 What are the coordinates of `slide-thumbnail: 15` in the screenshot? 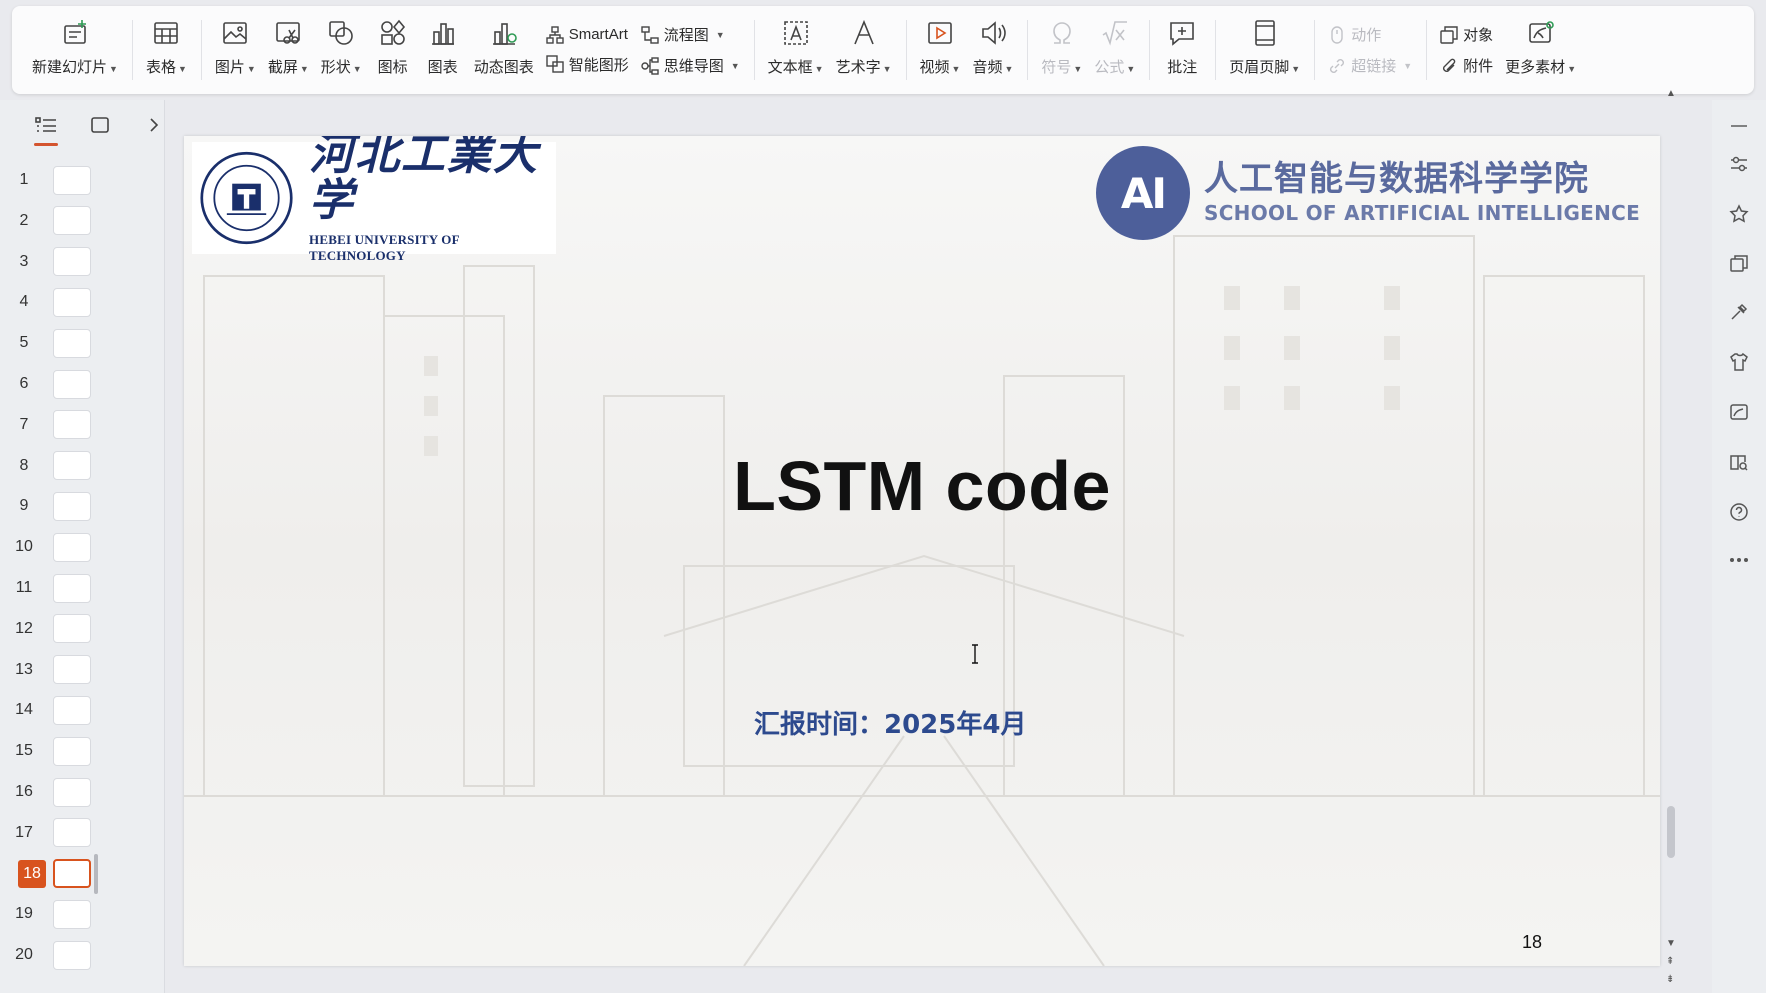 It's located at (82, 751).